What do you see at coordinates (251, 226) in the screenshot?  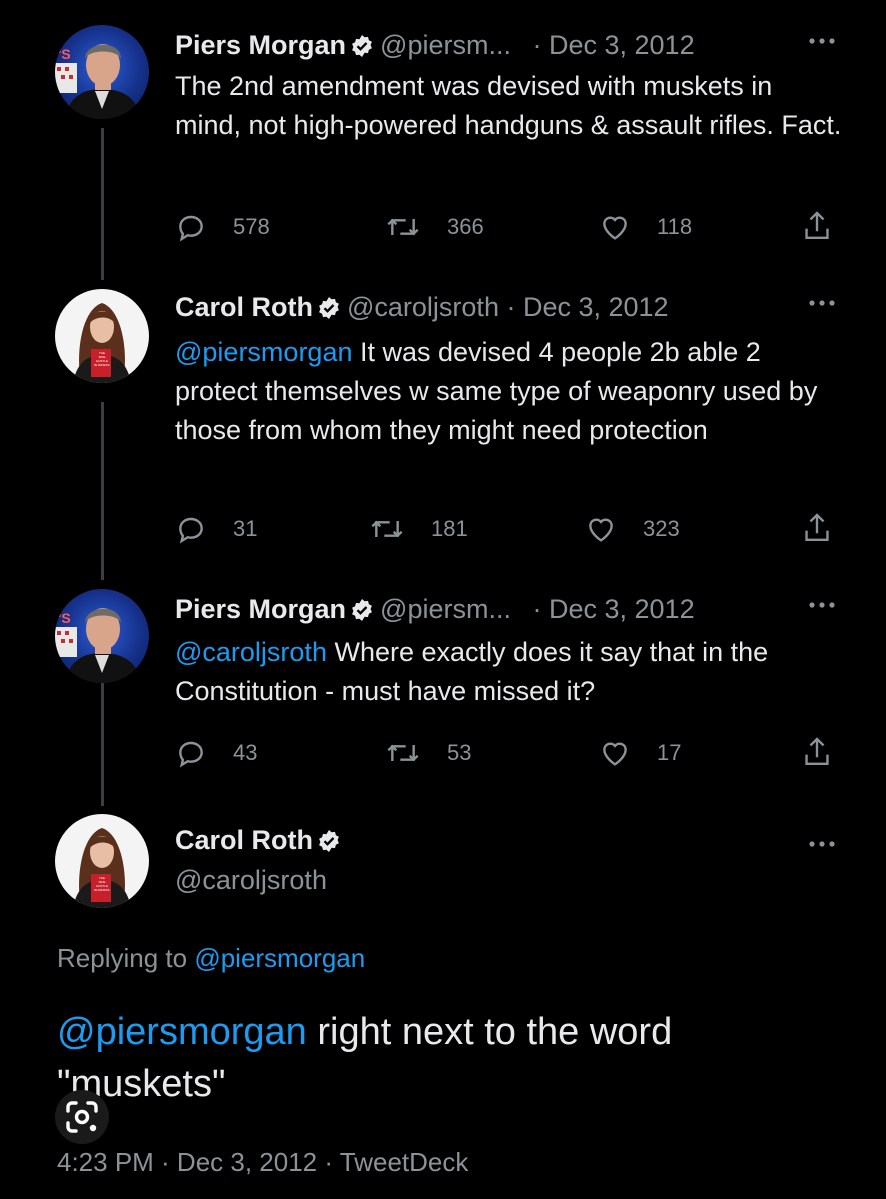 I see `reply-count: 578` at bounding box center [251, 226].